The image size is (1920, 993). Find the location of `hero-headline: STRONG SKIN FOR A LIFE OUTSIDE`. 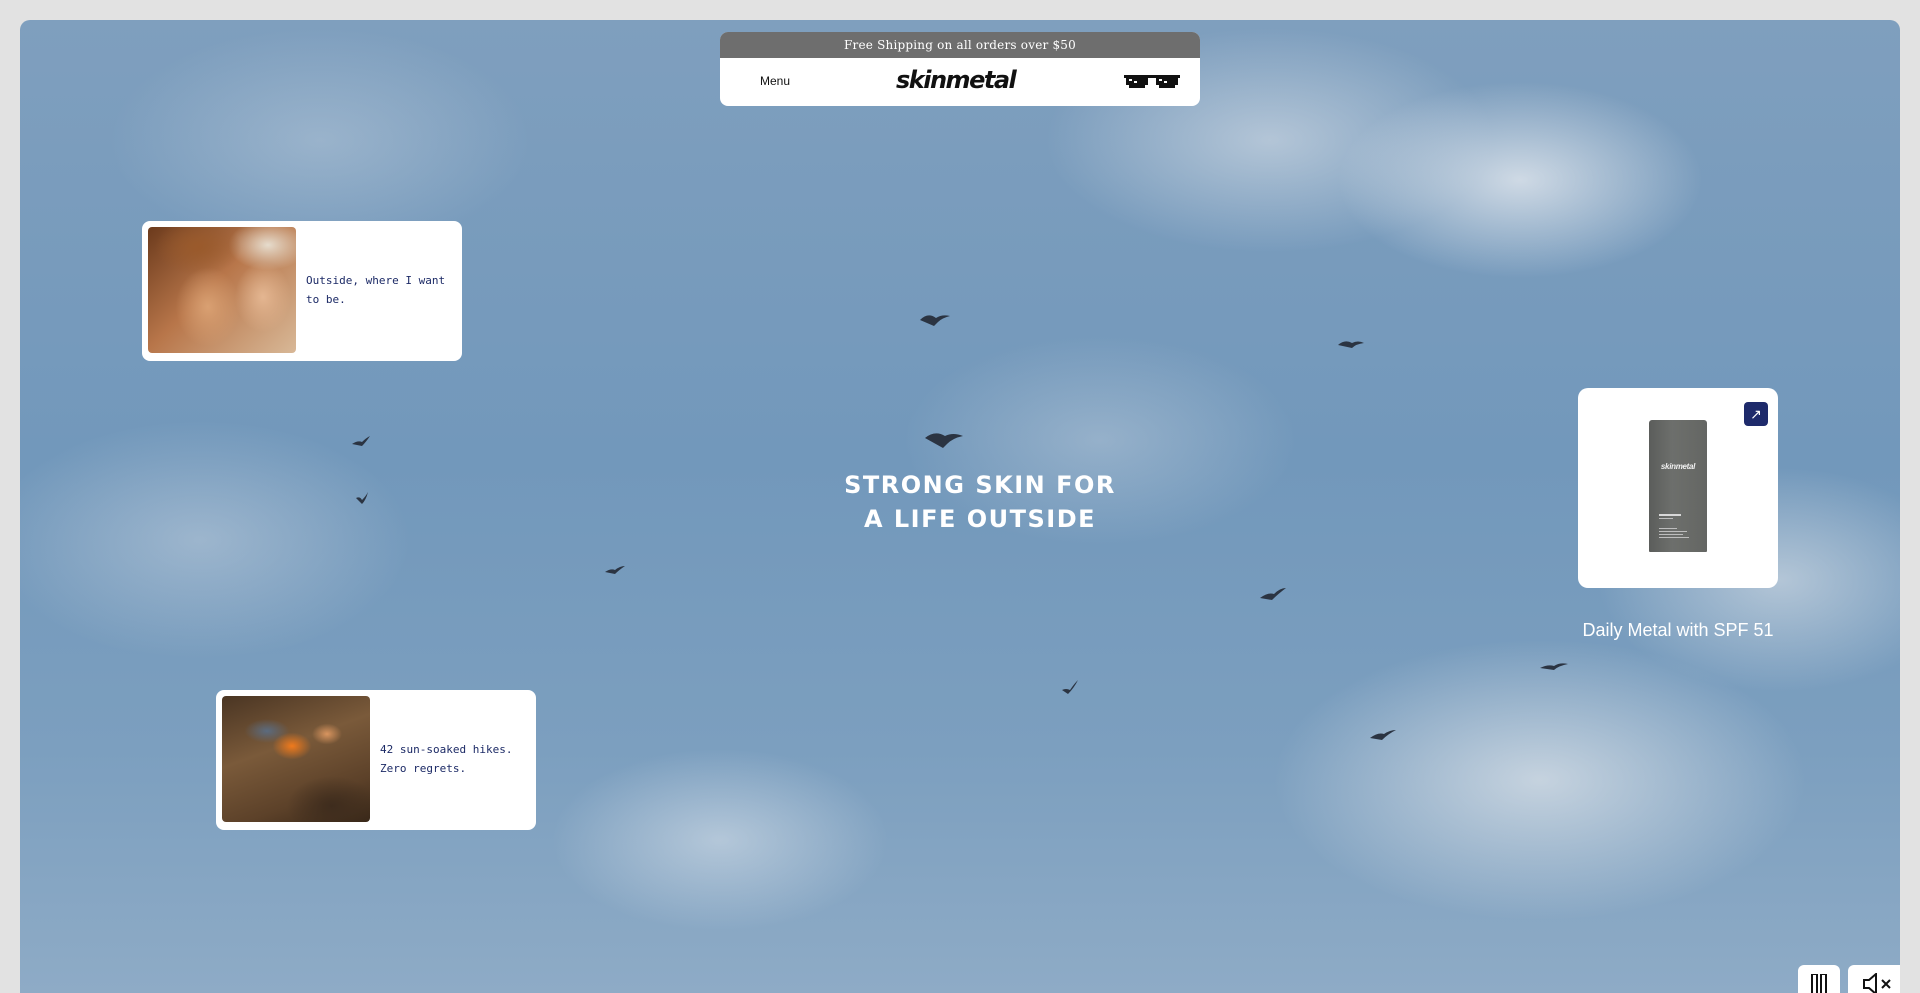

hero-headline: STRONG SKIN FOR A LIFE OUTSIDE is located at coordinates (980, 502).